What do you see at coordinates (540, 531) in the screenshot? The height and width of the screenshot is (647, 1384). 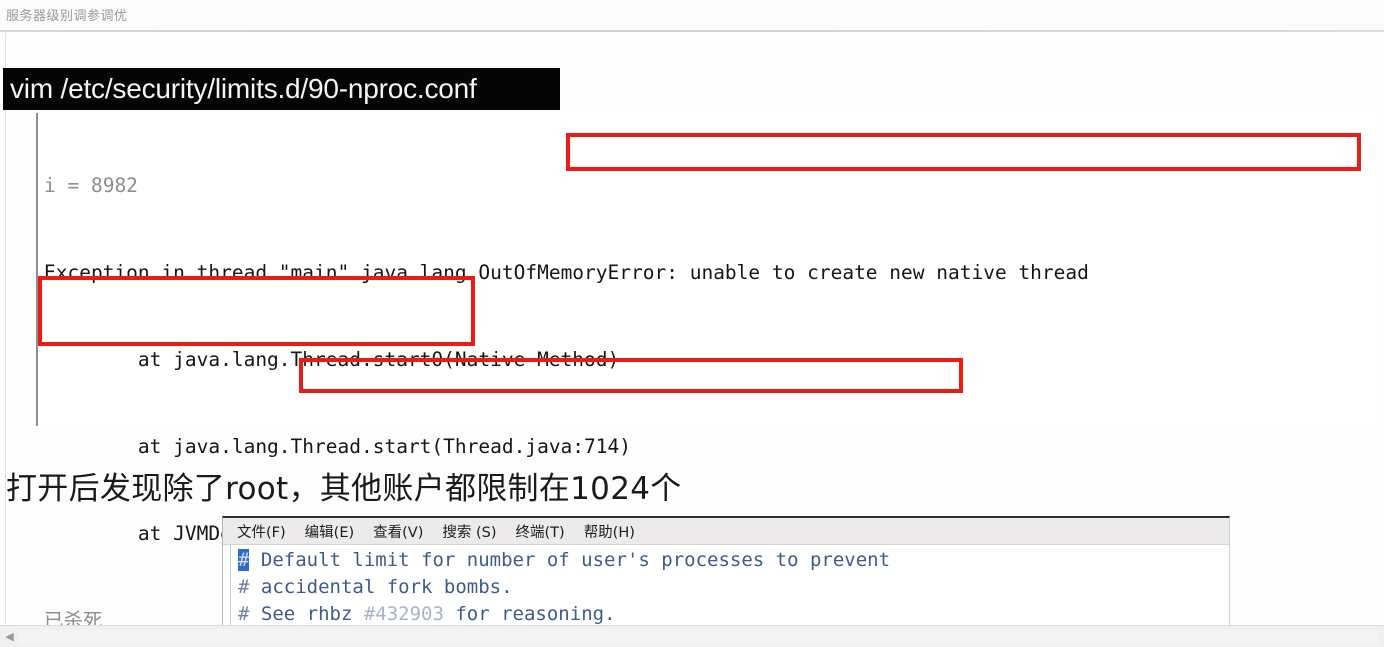 I see `menu-item-terminal: 终端(T)` at bounding box center [540, 531].